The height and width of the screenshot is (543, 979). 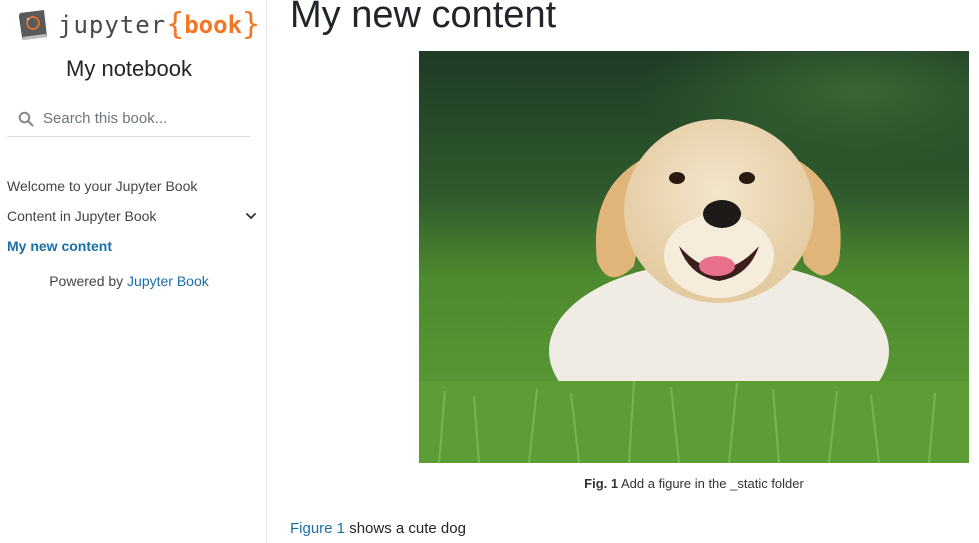 I want to click on logo-book-text: book, so click(x=213, y=25).